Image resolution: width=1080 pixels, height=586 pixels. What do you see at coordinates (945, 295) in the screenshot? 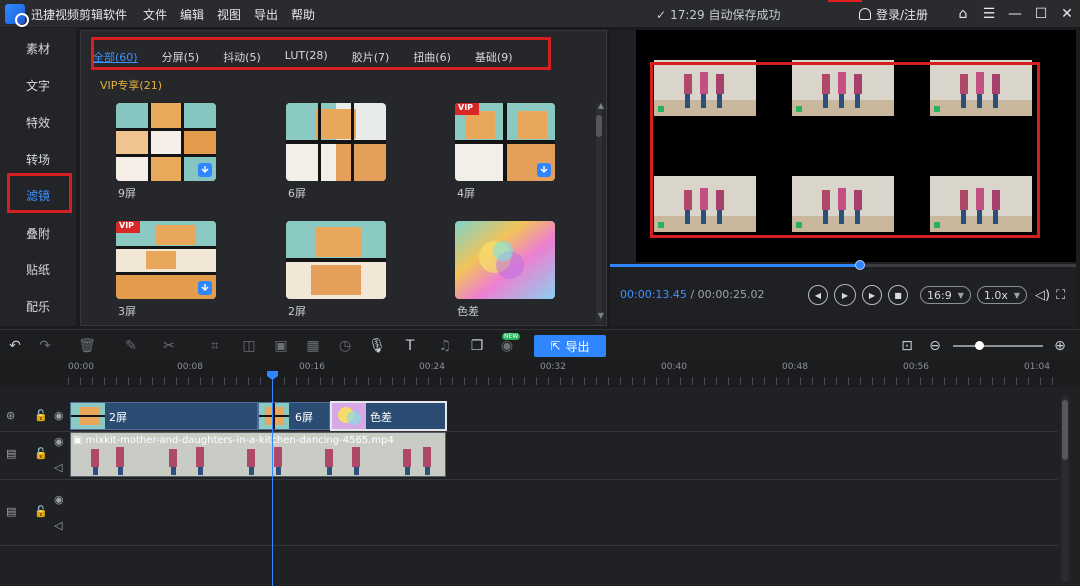
I see `aspect-ratio-select: 16:9 ▼` at bounding box center [945, 295].